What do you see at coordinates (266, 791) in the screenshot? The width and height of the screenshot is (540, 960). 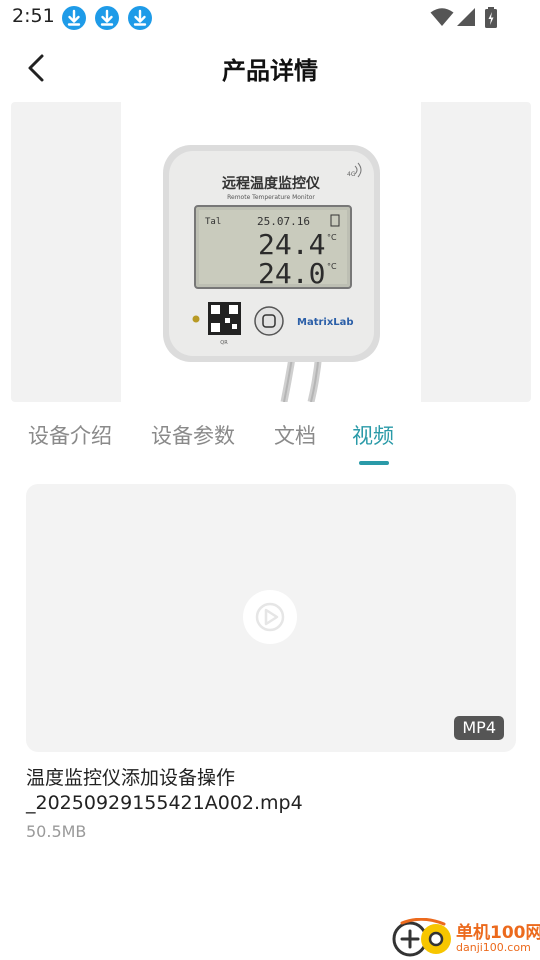 I see `video-file-name: 温度监控仪添加设备操作_20250929155421A002.mp4` at bounding box center [266, 791].